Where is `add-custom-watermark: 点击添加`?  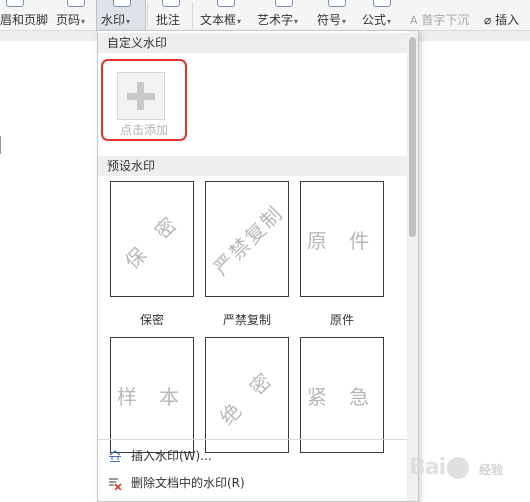
add-custom-watermark: 点击添加 is located at coordinates (144, 100).